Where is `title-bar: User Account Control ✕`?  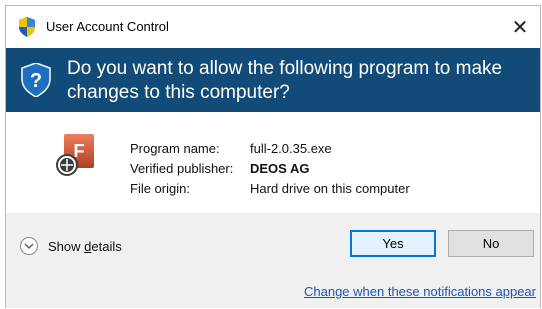 title-bar: User Account Control ✕ is located at coordinates (273, 27).